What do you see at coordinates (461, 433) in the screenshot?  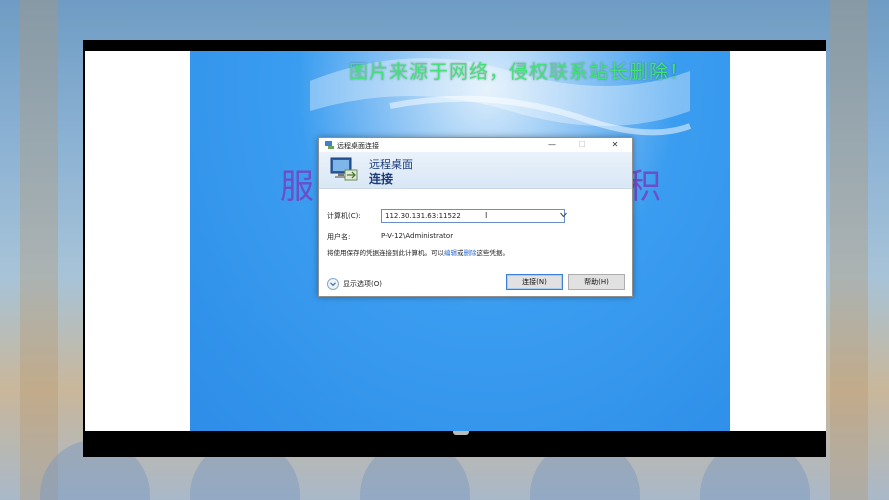 I see `progress-indicator` at bounding box center [461, 433].